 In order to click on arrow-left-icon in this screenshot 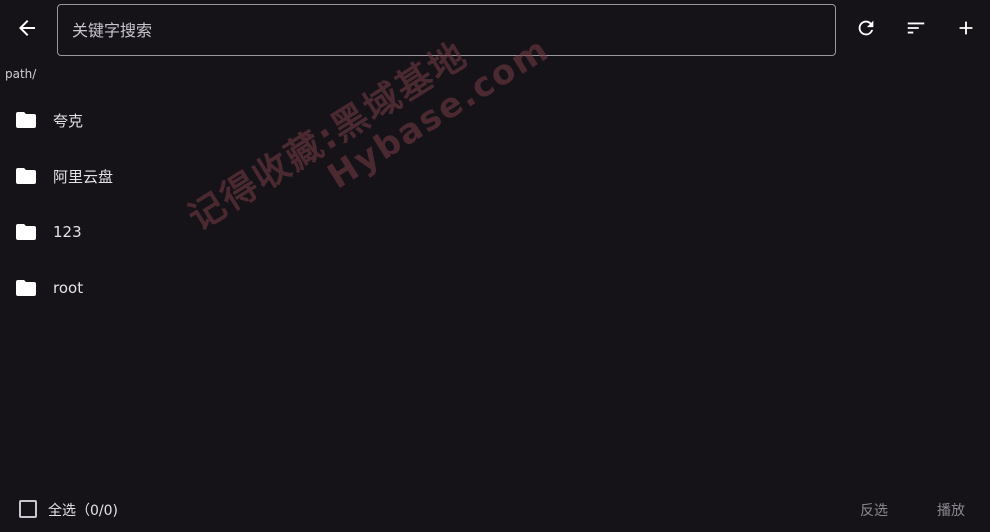, I will do `click(27, 28)`.